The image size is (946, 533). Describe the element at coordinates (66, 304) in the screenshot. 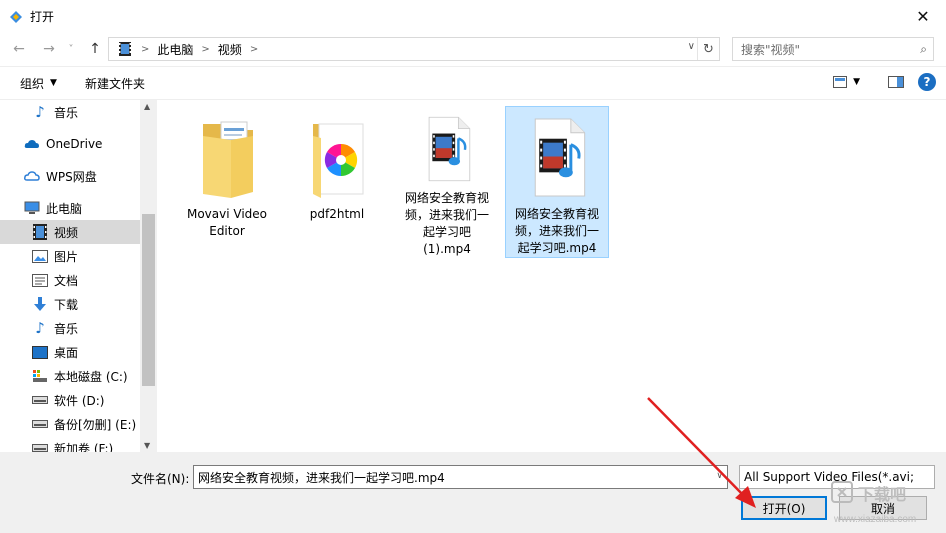

I see `sidebar-item-label: 下载` at that location.